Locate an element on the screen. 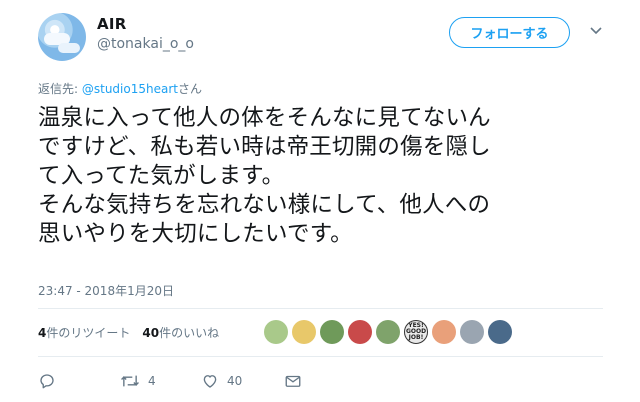  reply-suffix: さん is located at coordinates (189, 89).